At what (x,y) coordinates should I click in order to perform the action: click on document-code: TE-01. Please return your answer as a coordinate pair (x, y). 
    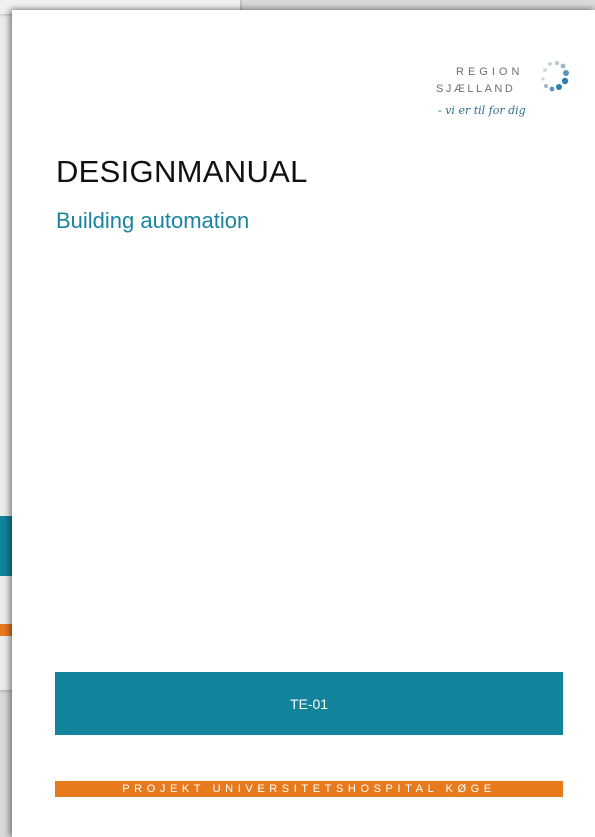
    Looking at the image, I should click on (309, 703).